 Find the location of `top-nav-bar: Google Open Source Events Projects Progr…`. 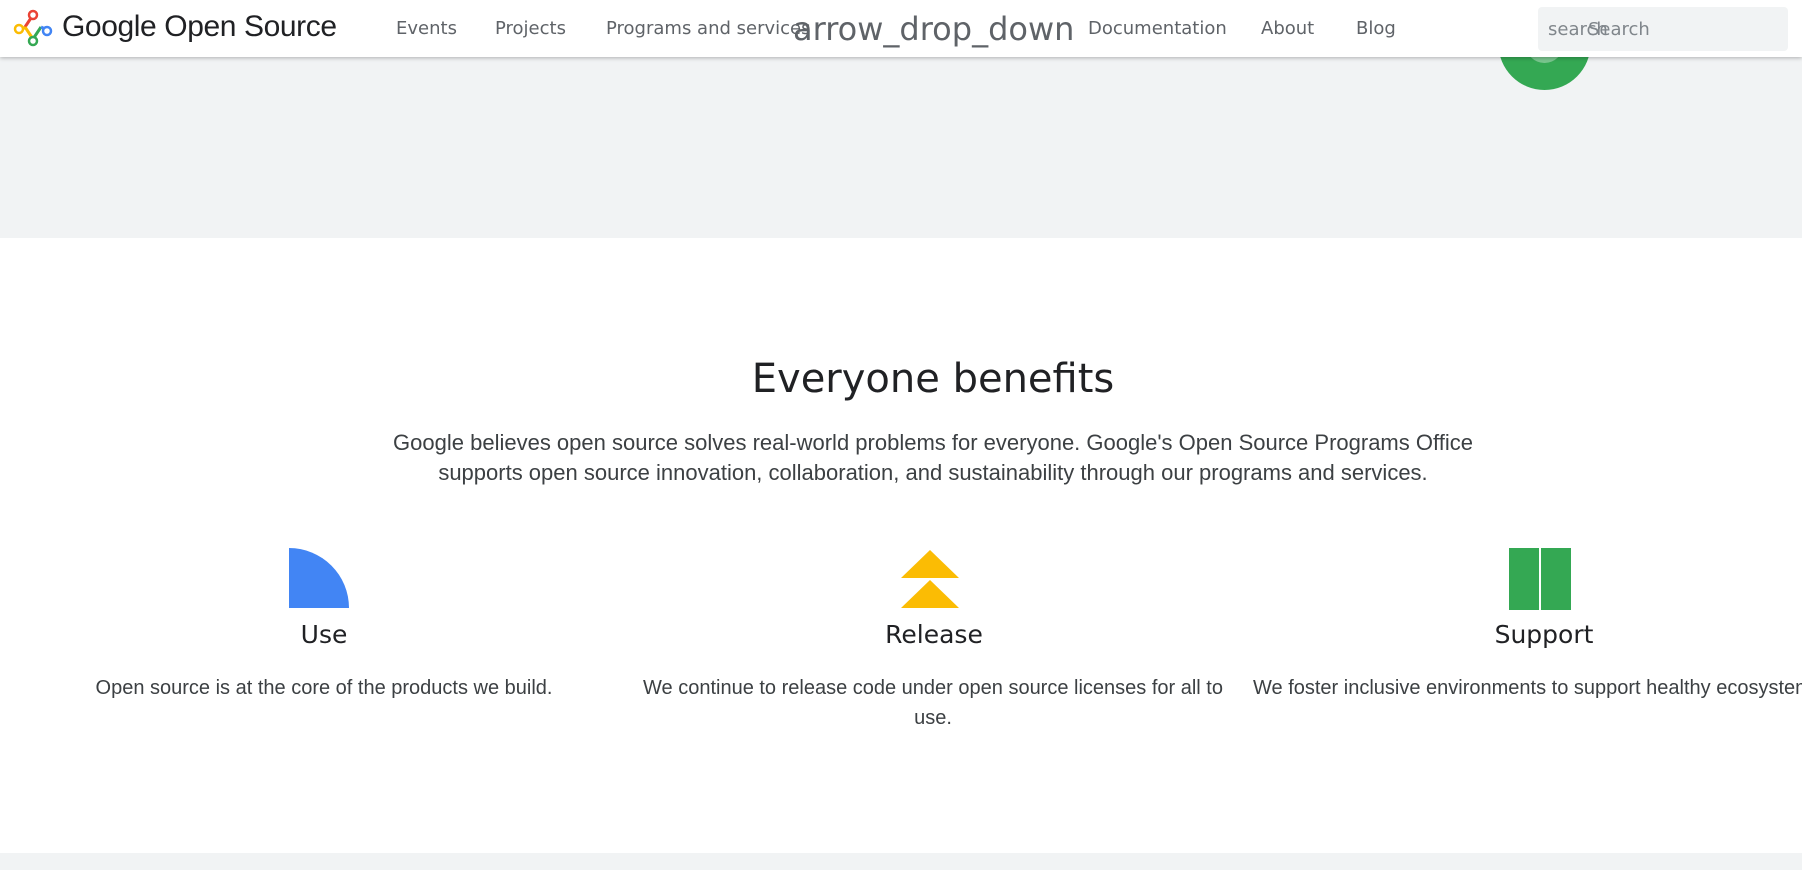

top-nav-bar: Google Open Source Events Projects Progr… is located at coordinates (901, 28).